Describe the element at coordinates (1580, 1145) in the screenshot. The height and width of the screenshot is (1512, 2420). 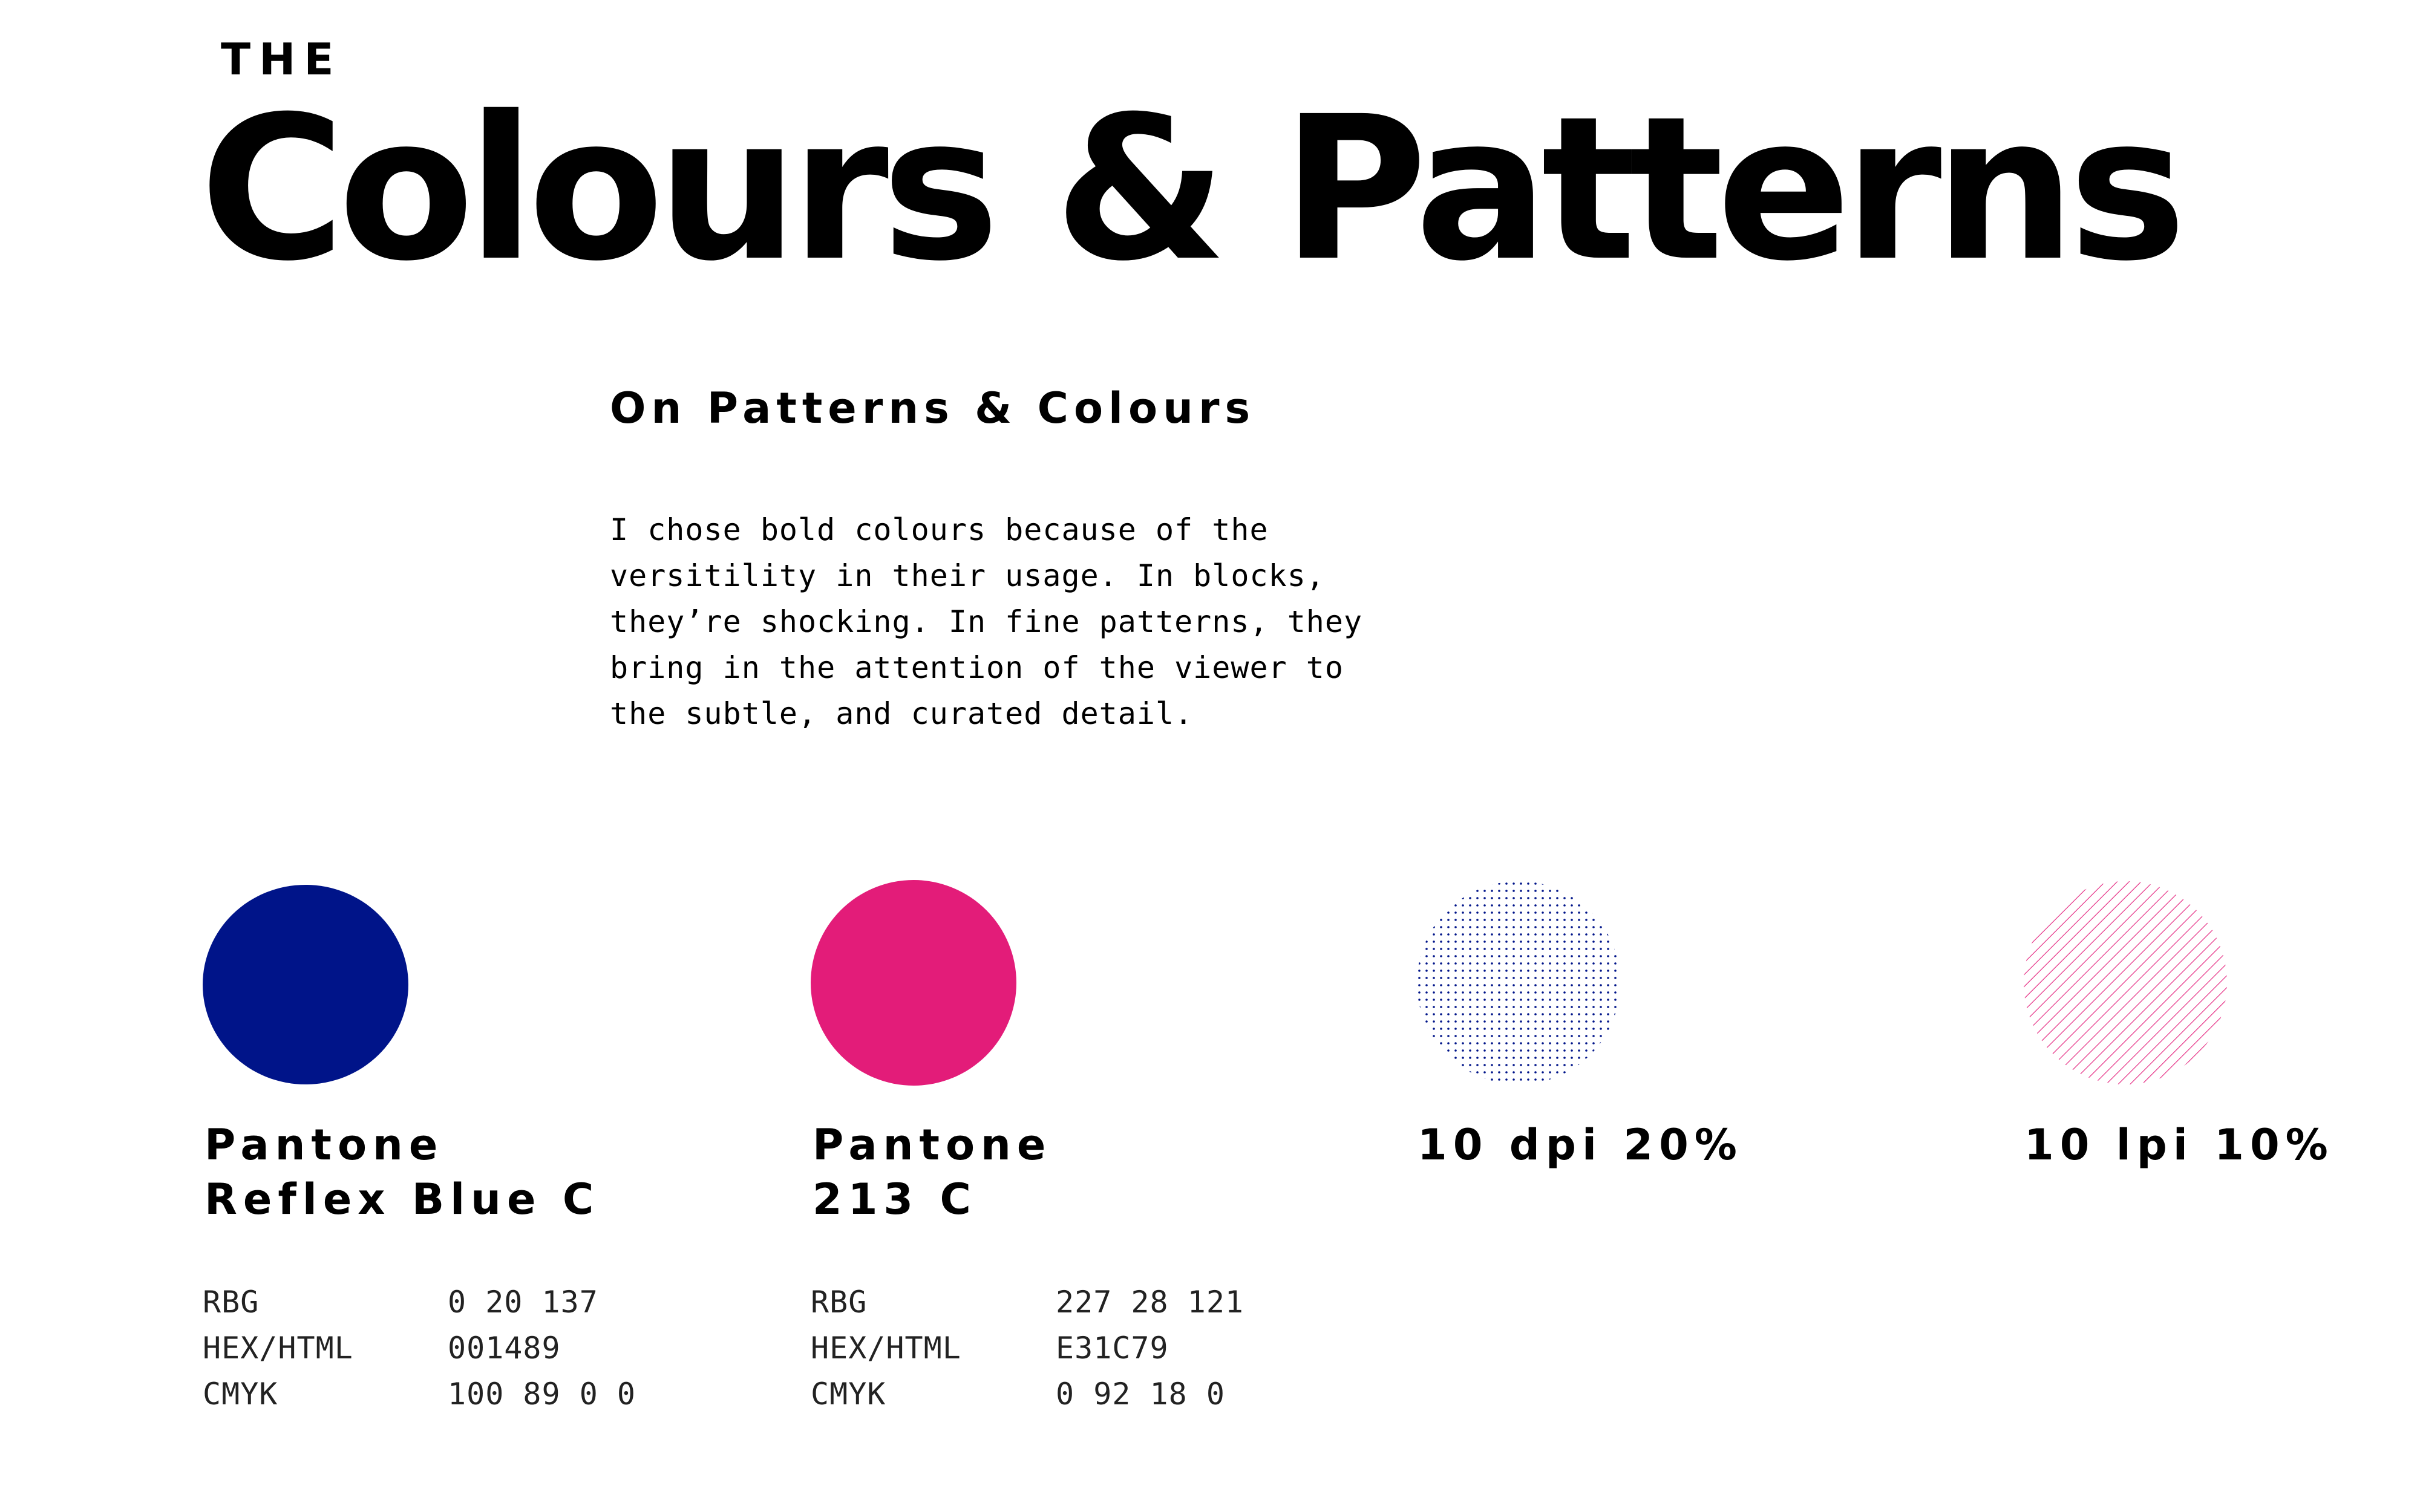
I see `dot-pattern-label: 10 dpi 20%` at that location.